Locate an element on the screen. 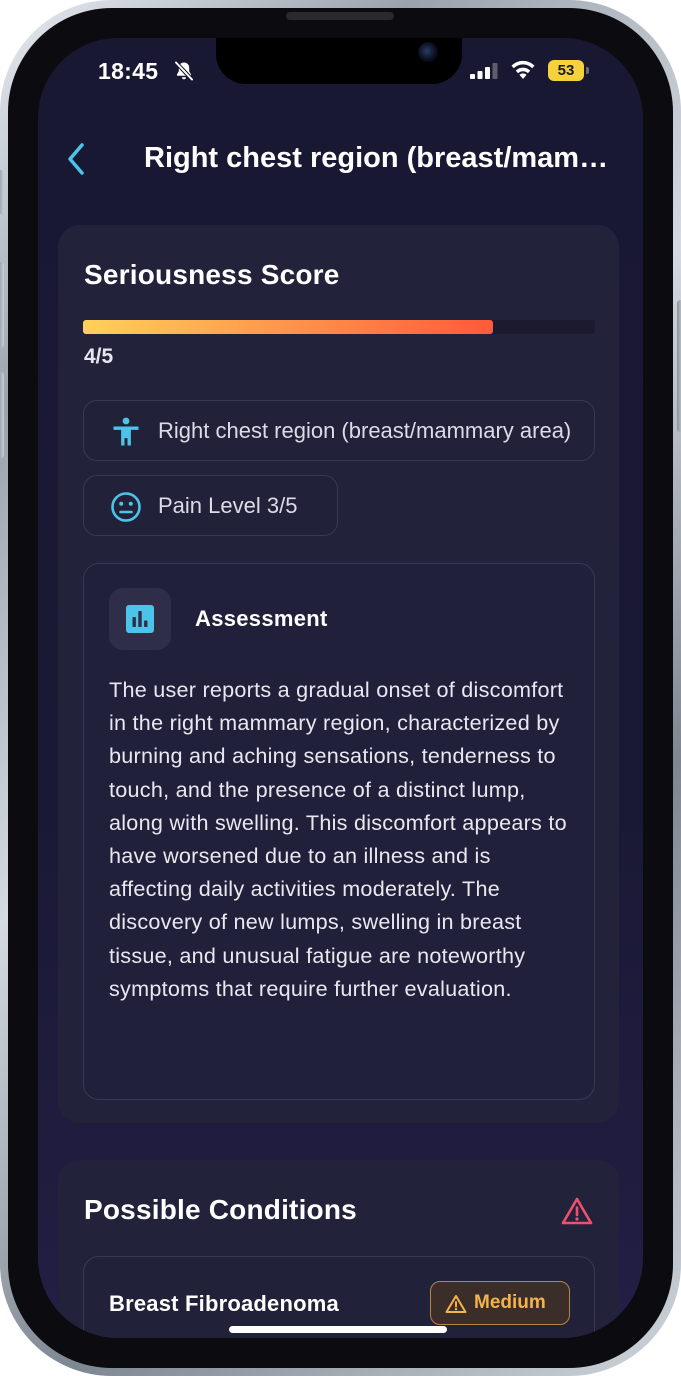  severity-label: Medium is located at coordinates (510, 1302).